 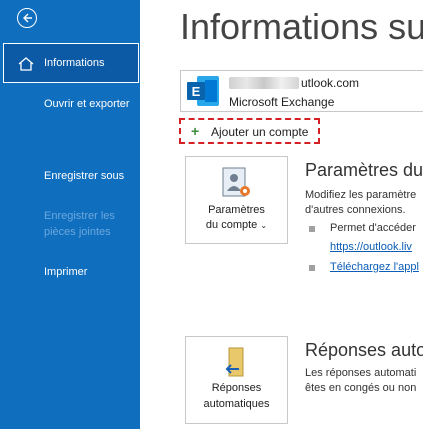 What do you see at coordinates (264, 83) in the screenshot?
I see `redacted-email` at bounding box center [264, 83].